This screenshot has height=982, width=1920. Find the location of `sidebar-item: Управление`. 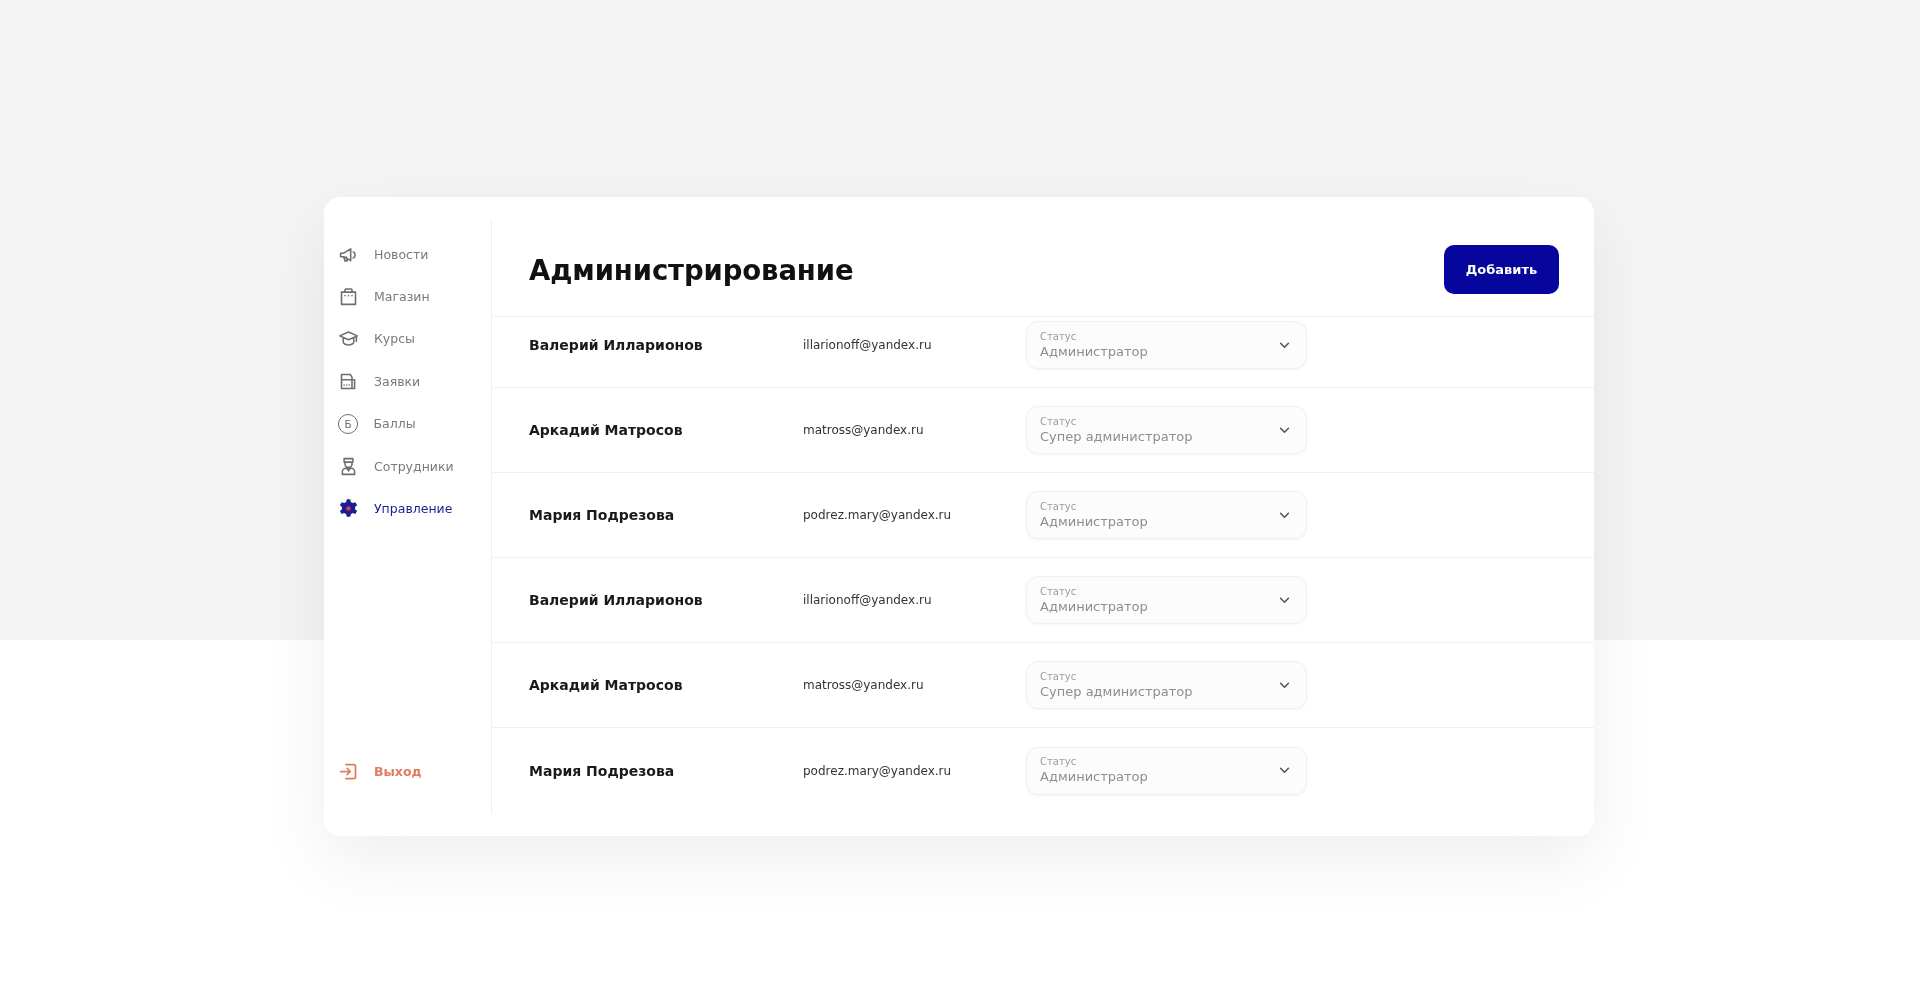

sidebar-item: Управление is located at coordinates (407, 508).